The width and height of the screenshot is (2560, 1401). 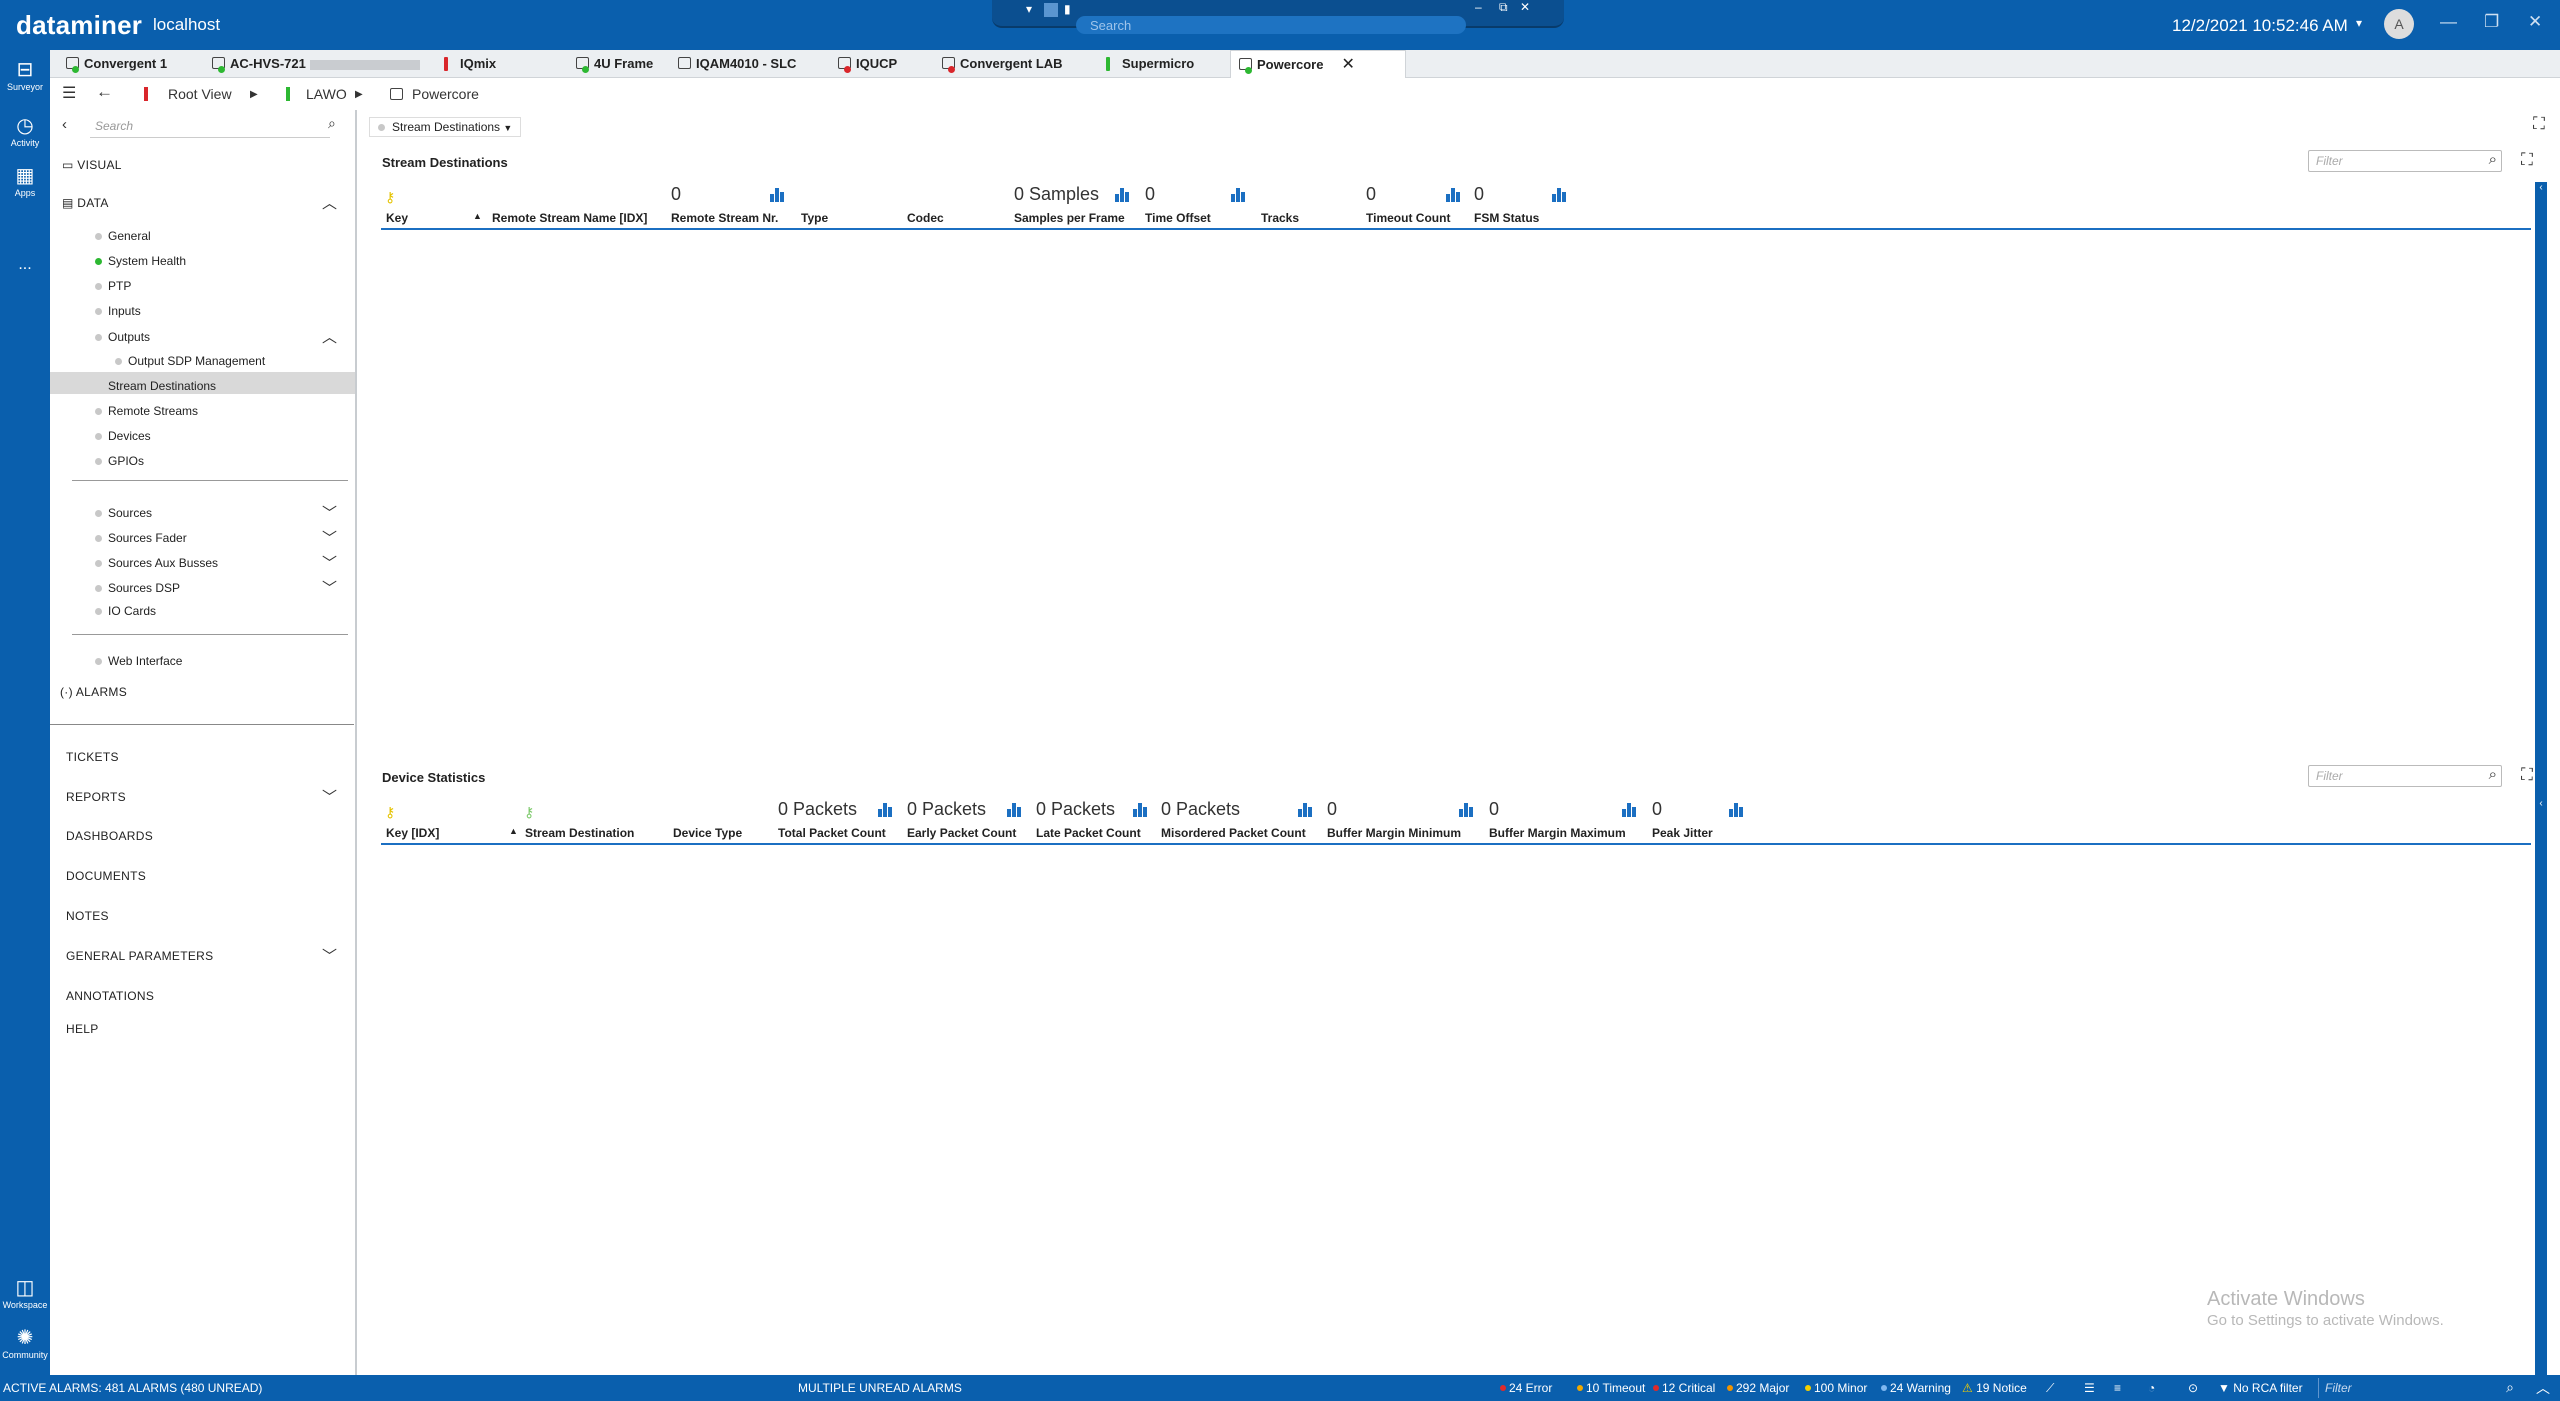 What do you see at coordinates (1394, 833) in the screenshot?
I see `col-buffer-margin-minimum: Buffer Margin Minimum` at bounding box center [1394, 833].